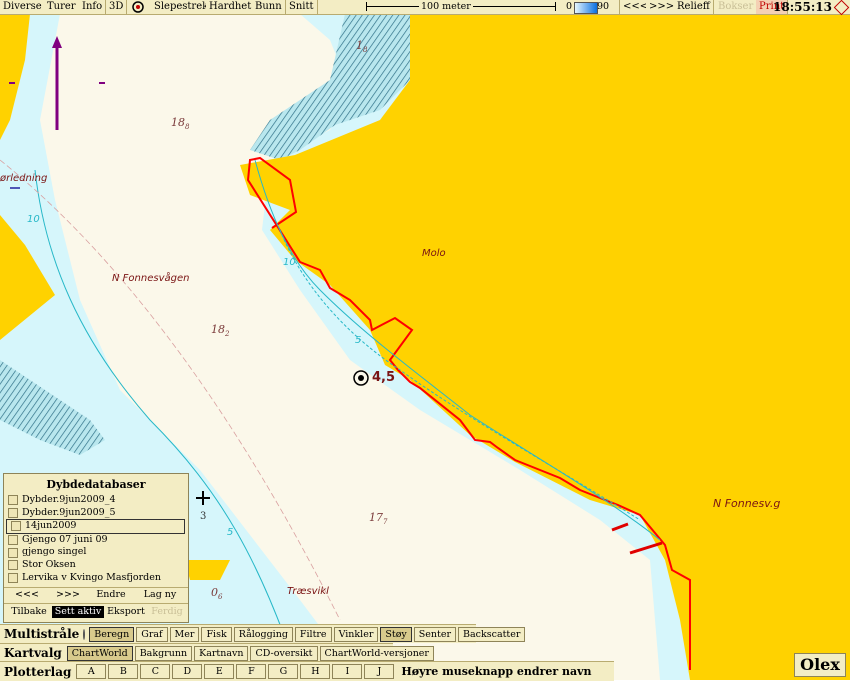 The width and height of the screenshot is (850, 681). What do you see at coordinates (586, 8) in the screenshot?
I see `depth-color-scale` at bounding box center [586, 8].